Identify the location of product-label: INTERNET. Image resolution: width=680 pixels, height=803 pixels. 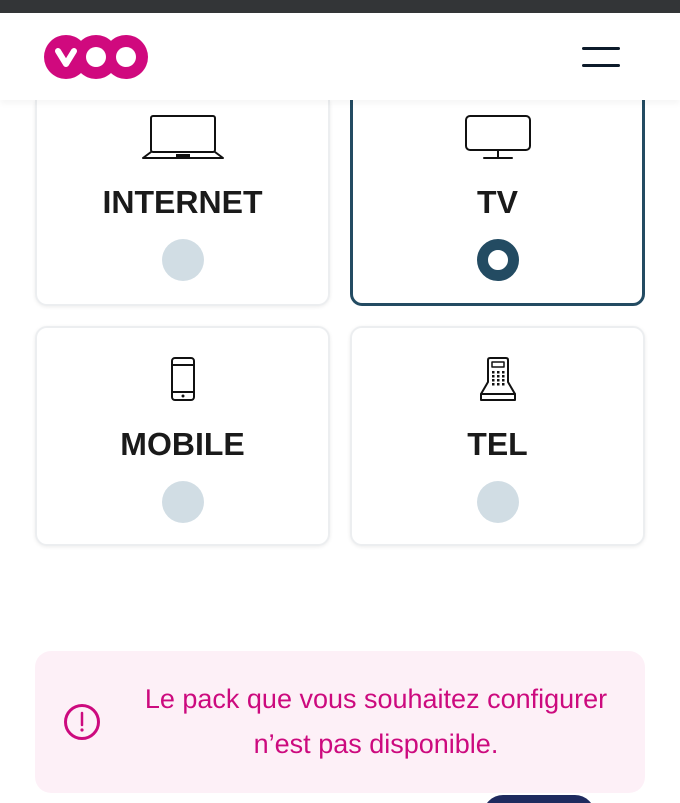
(182, 202).